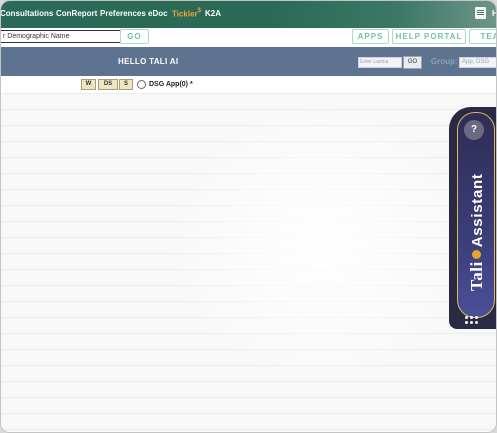 The image size is (497, 433). Describe the element at coordinates (474, 130) in the screenshot. I see `help-icon: ?` at that location.